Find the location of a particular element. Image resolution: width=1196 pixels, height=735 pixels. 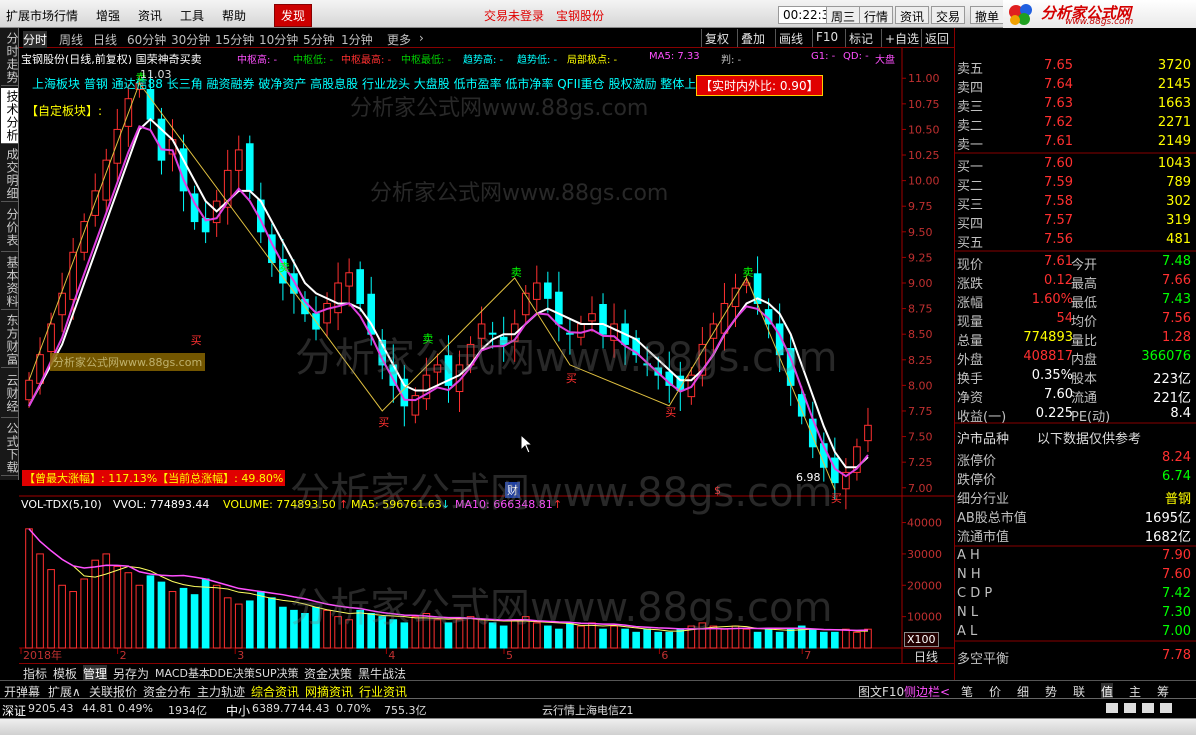

server-status: 云行情上海电信Z1 is located at coordinates (588, 710).